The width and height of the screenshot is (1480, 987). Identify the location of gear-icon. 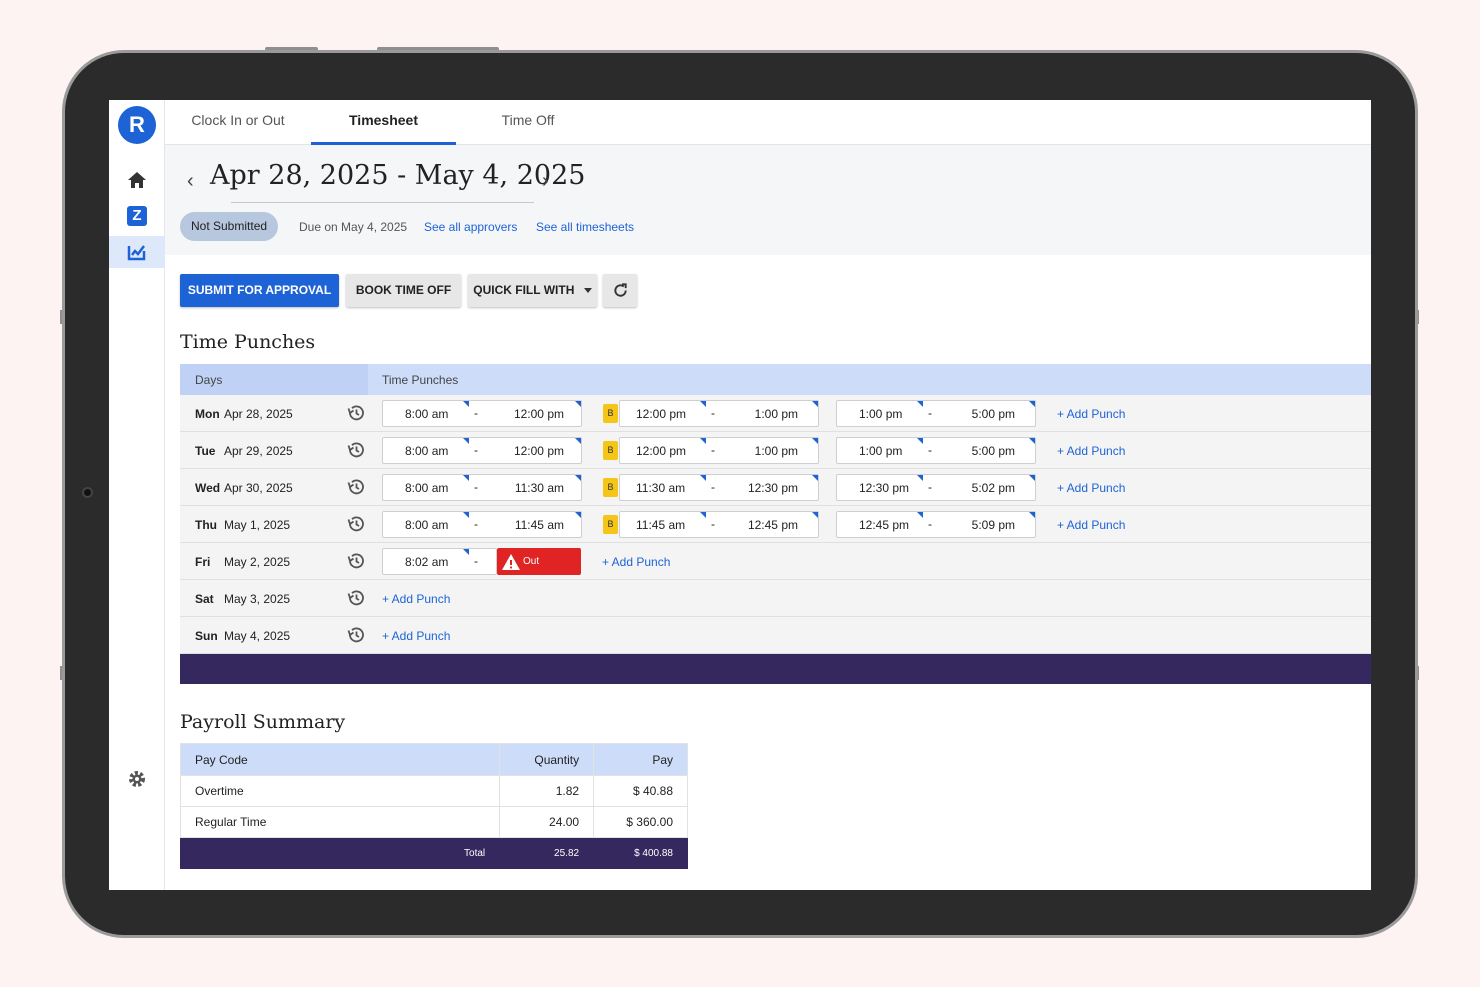
(137, 779).